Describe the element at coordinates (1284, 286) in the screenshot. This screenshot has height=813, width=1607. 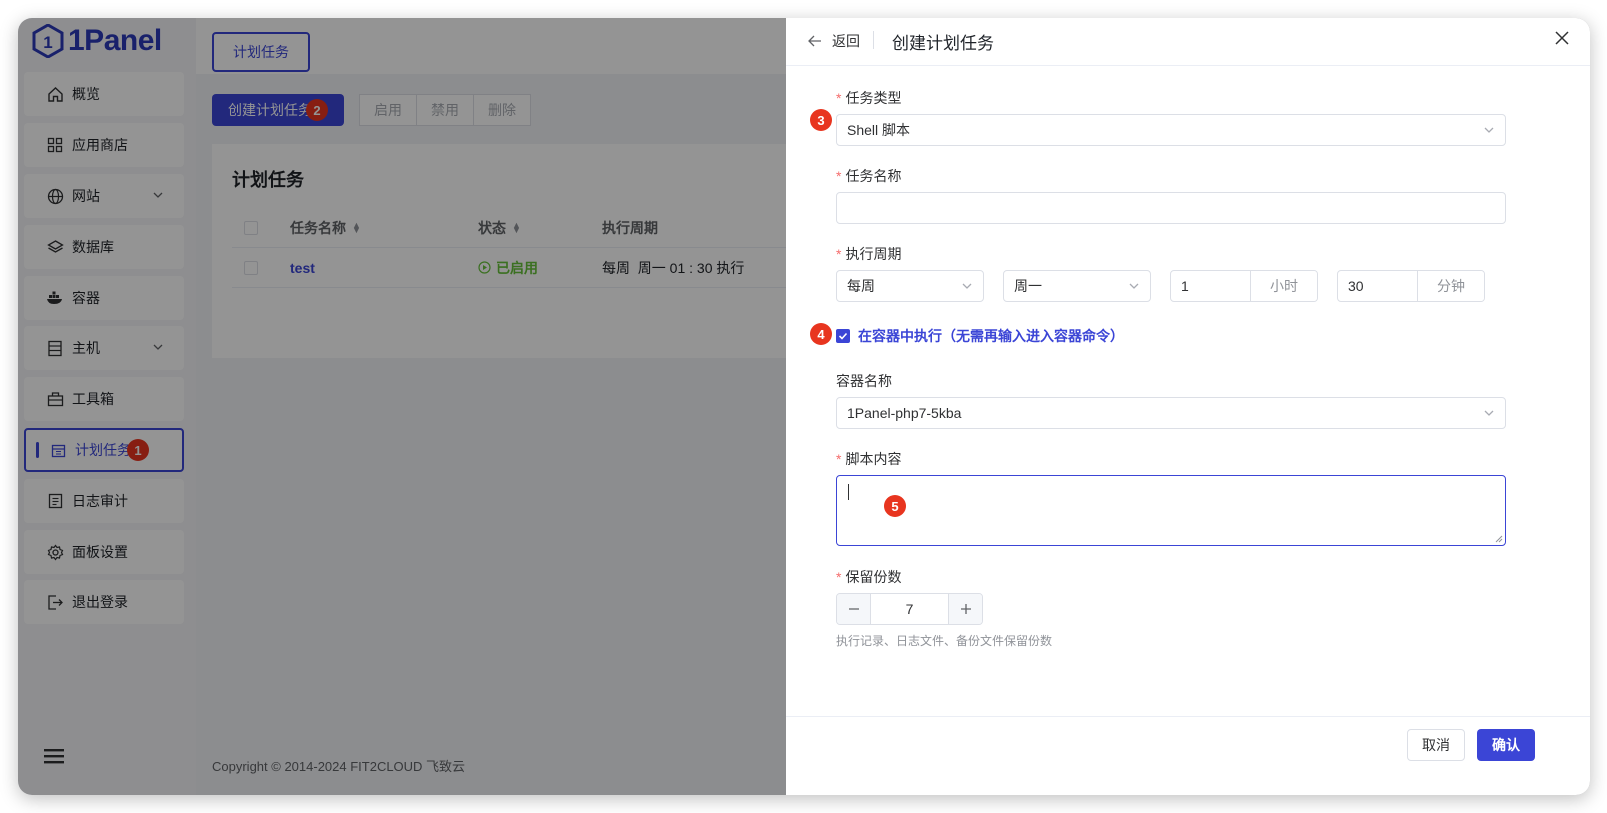
I see `hour-unit: 小时` at that location.